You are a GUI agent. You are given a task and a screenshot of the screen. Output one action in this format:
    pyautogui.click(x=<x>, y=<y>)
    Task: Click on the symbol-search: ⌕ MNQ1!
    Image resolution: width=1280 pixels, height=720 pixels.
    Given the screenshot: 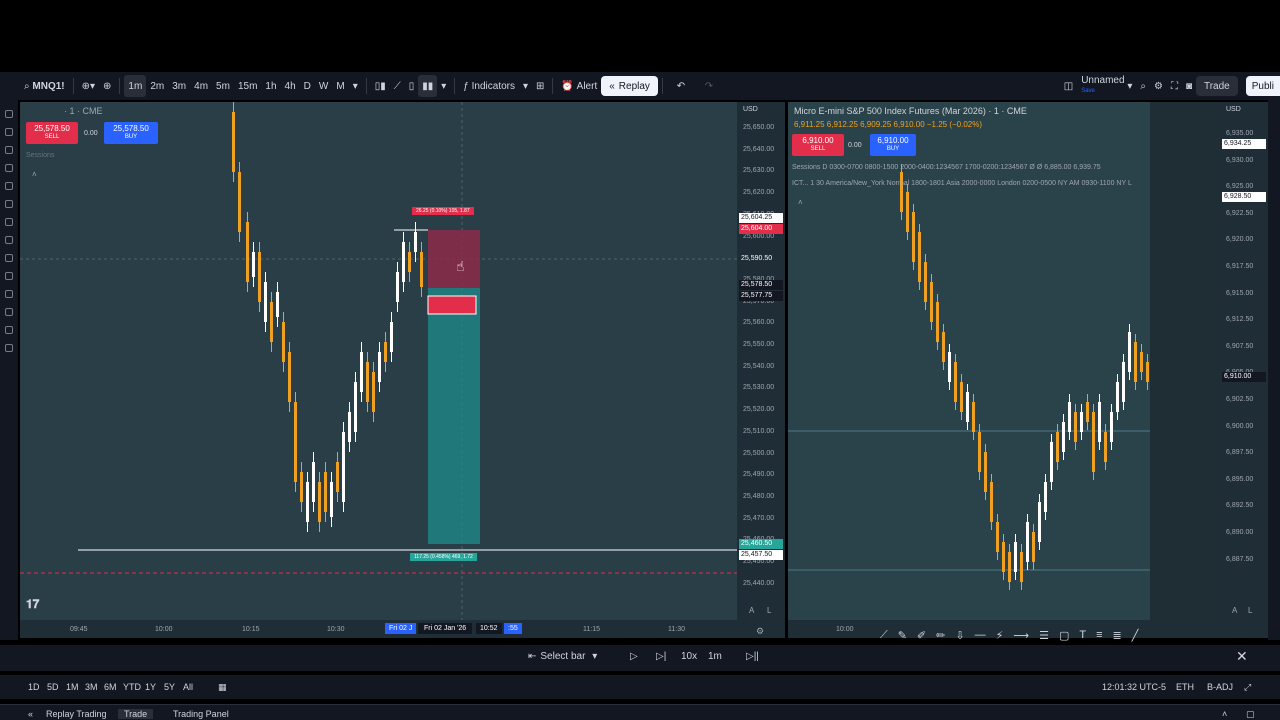 What is the action you would take?
    pyautogui.click(x=44, y=86)
    